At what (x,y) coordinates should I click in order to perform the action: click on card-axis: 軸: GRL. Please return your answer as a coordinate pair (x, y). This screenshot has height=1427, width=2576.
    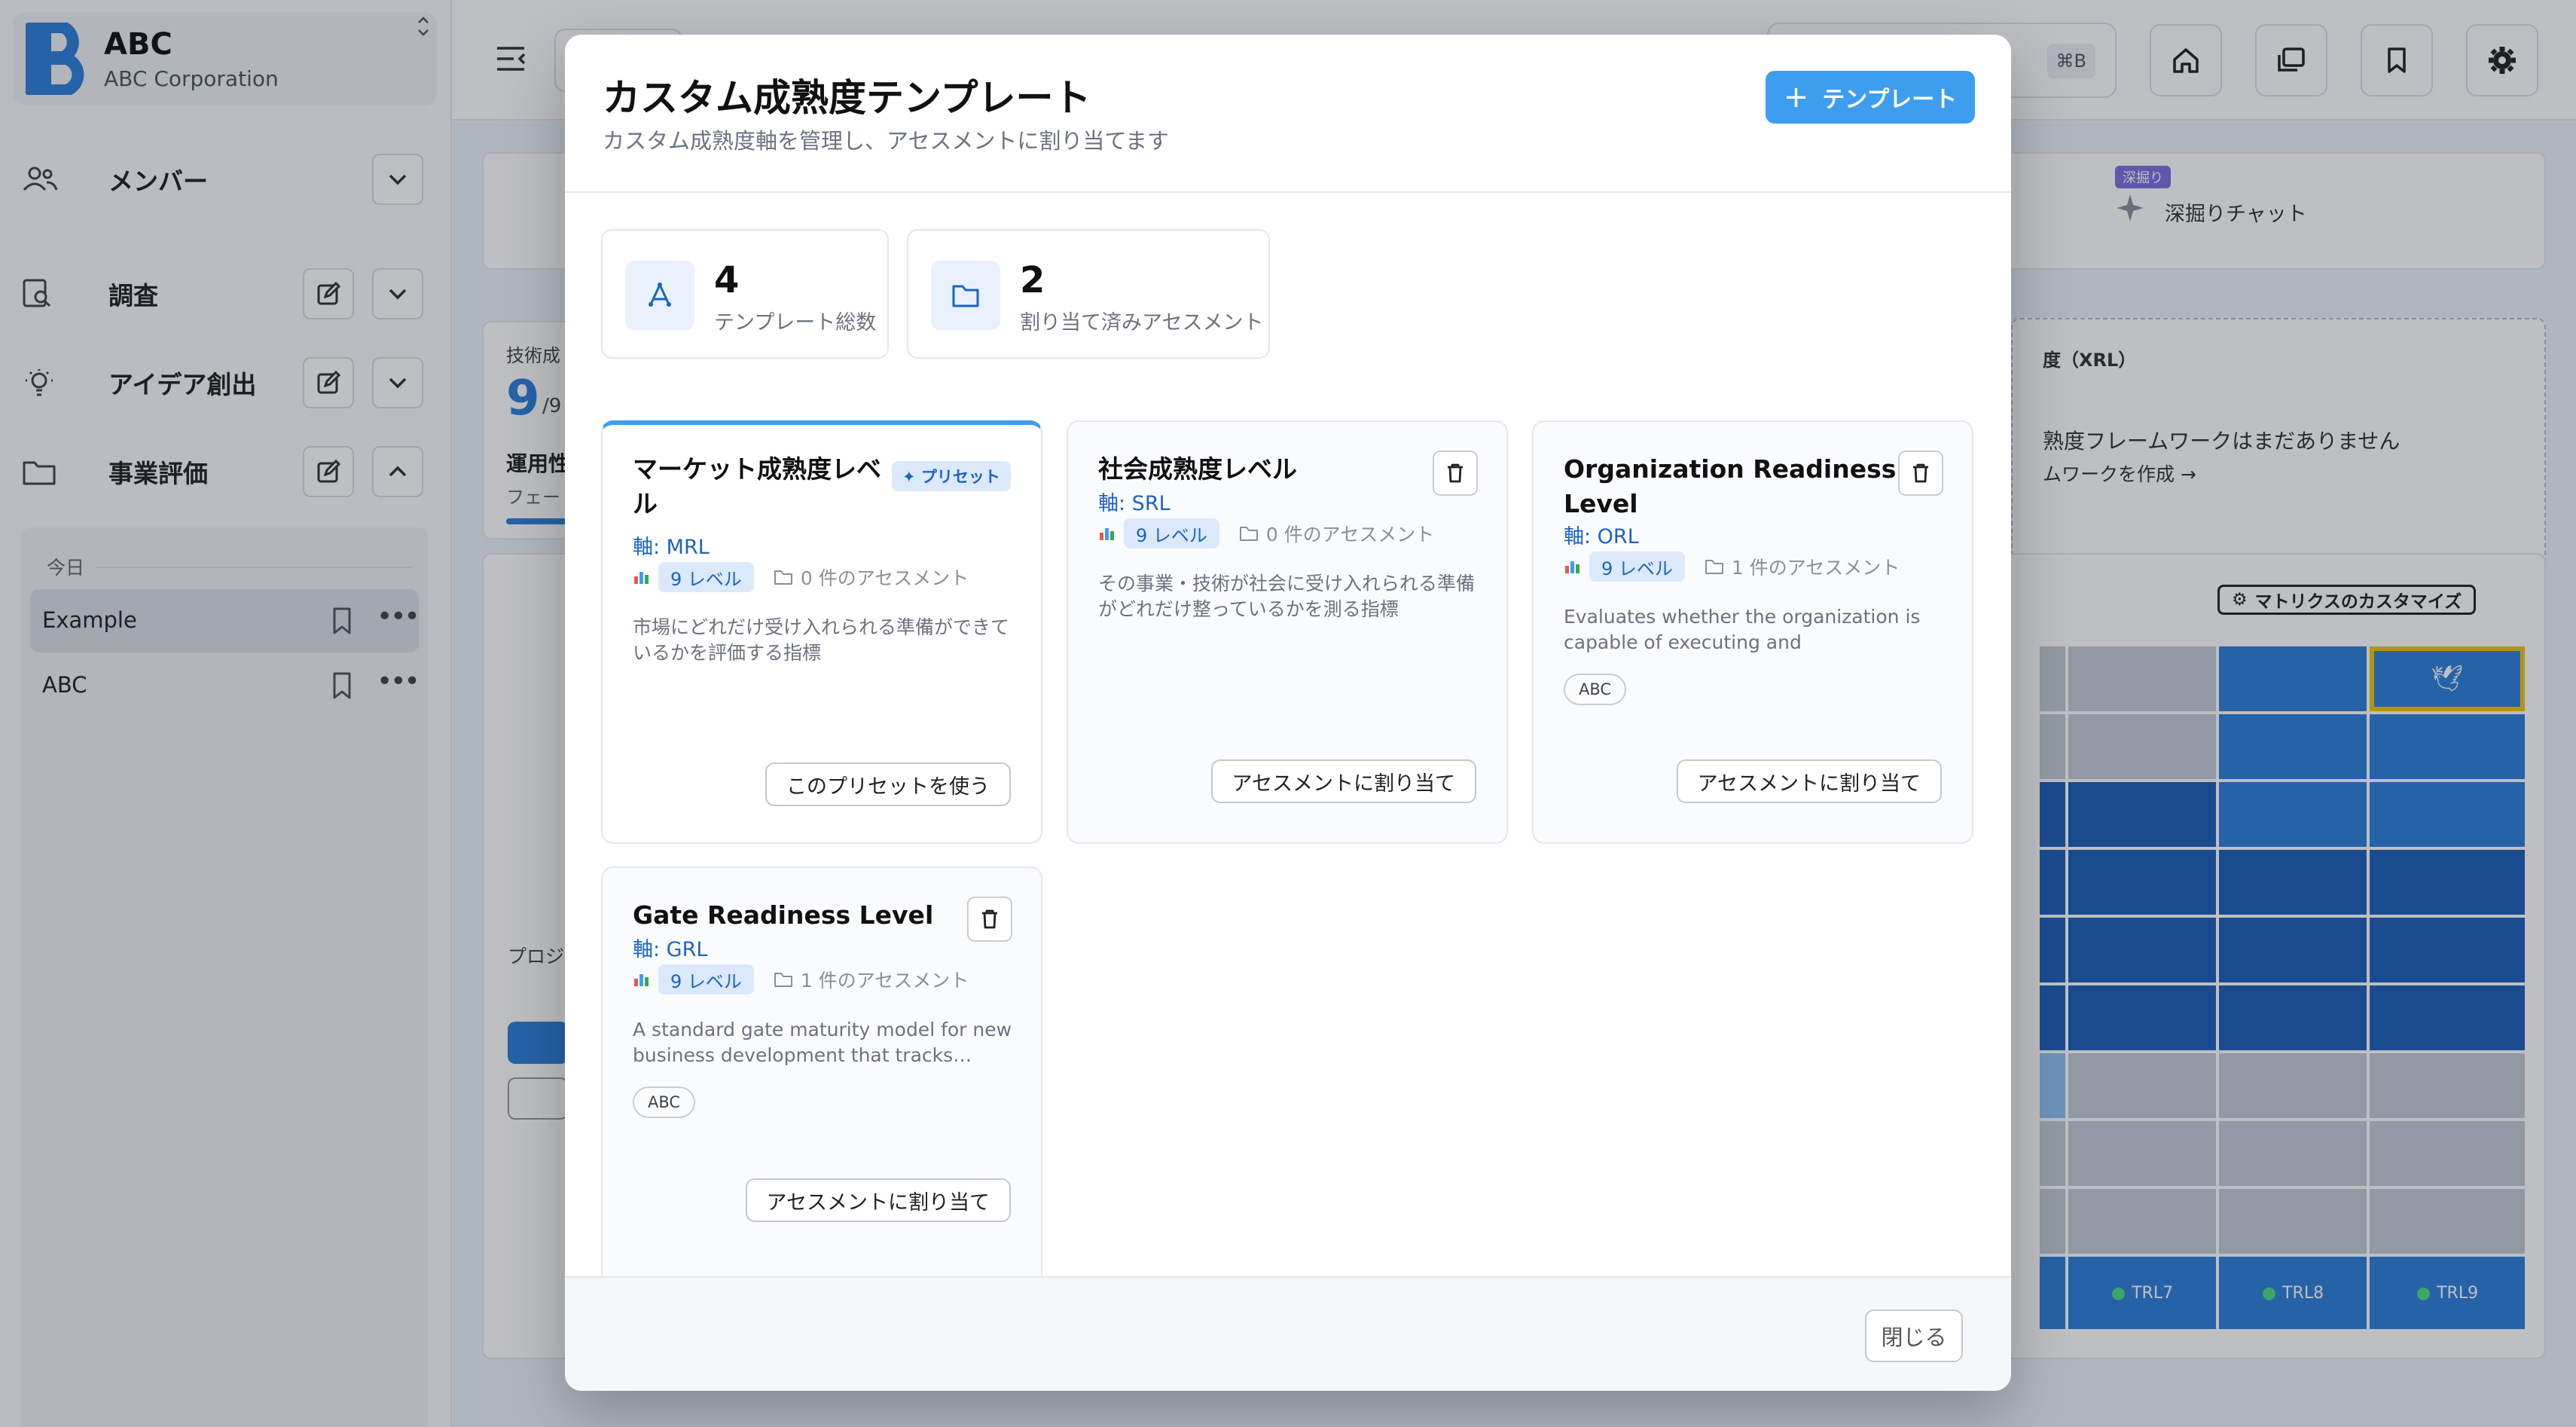
    Looking at the image, I should click on (670, 950).